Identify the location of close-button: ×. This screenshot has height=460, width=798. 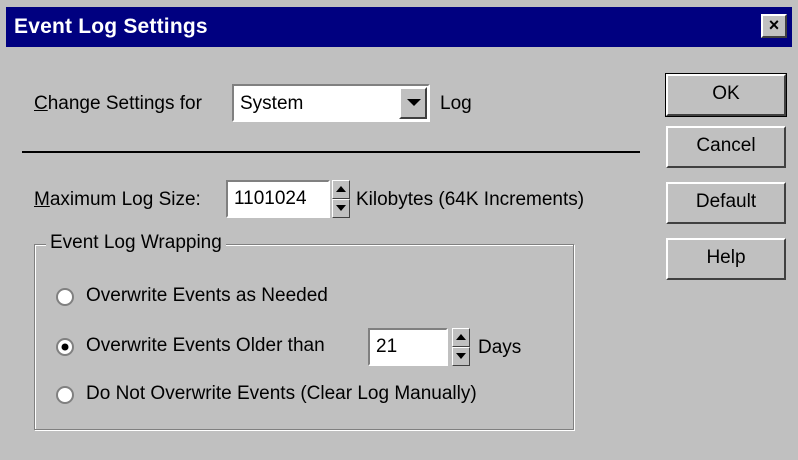
(774, 26).